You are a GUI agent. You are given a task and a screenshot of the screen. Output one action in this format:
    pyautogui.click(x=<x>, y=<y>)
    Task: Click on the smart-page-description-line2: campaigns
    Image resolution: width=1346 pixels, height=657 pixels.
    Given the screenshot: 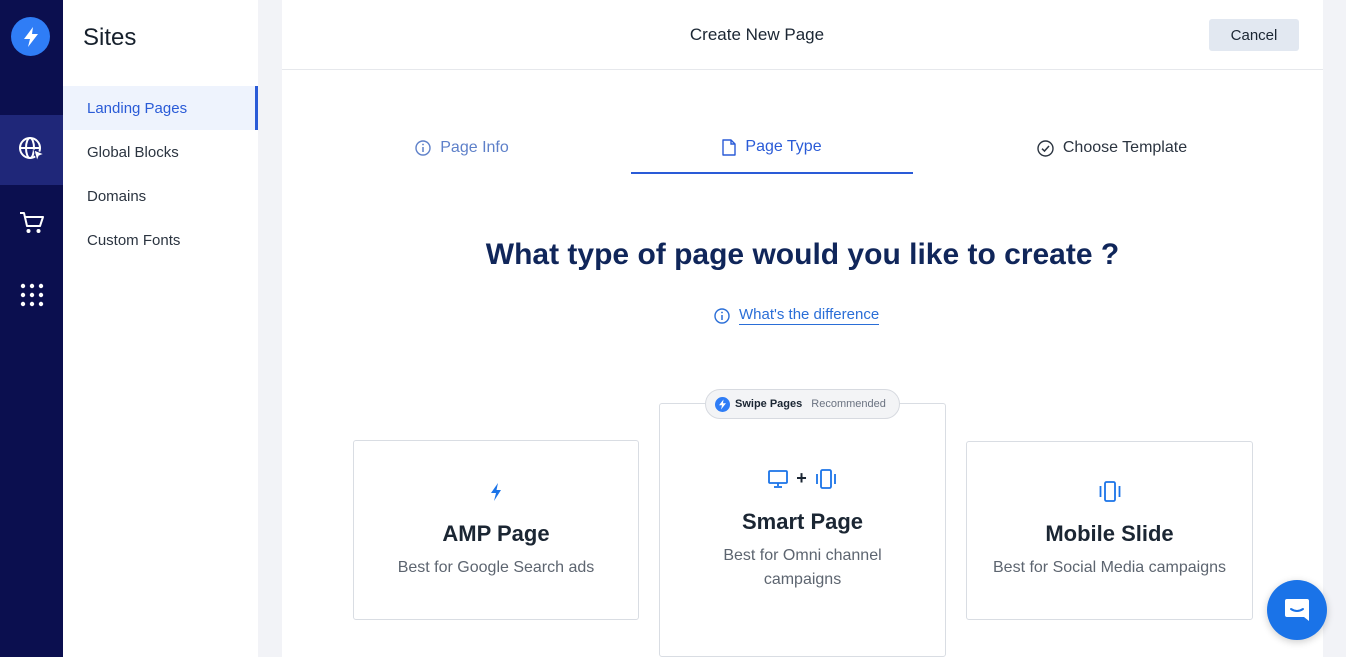 What is the action you would take?
    pyautogui.click(x=802, y=579)
    